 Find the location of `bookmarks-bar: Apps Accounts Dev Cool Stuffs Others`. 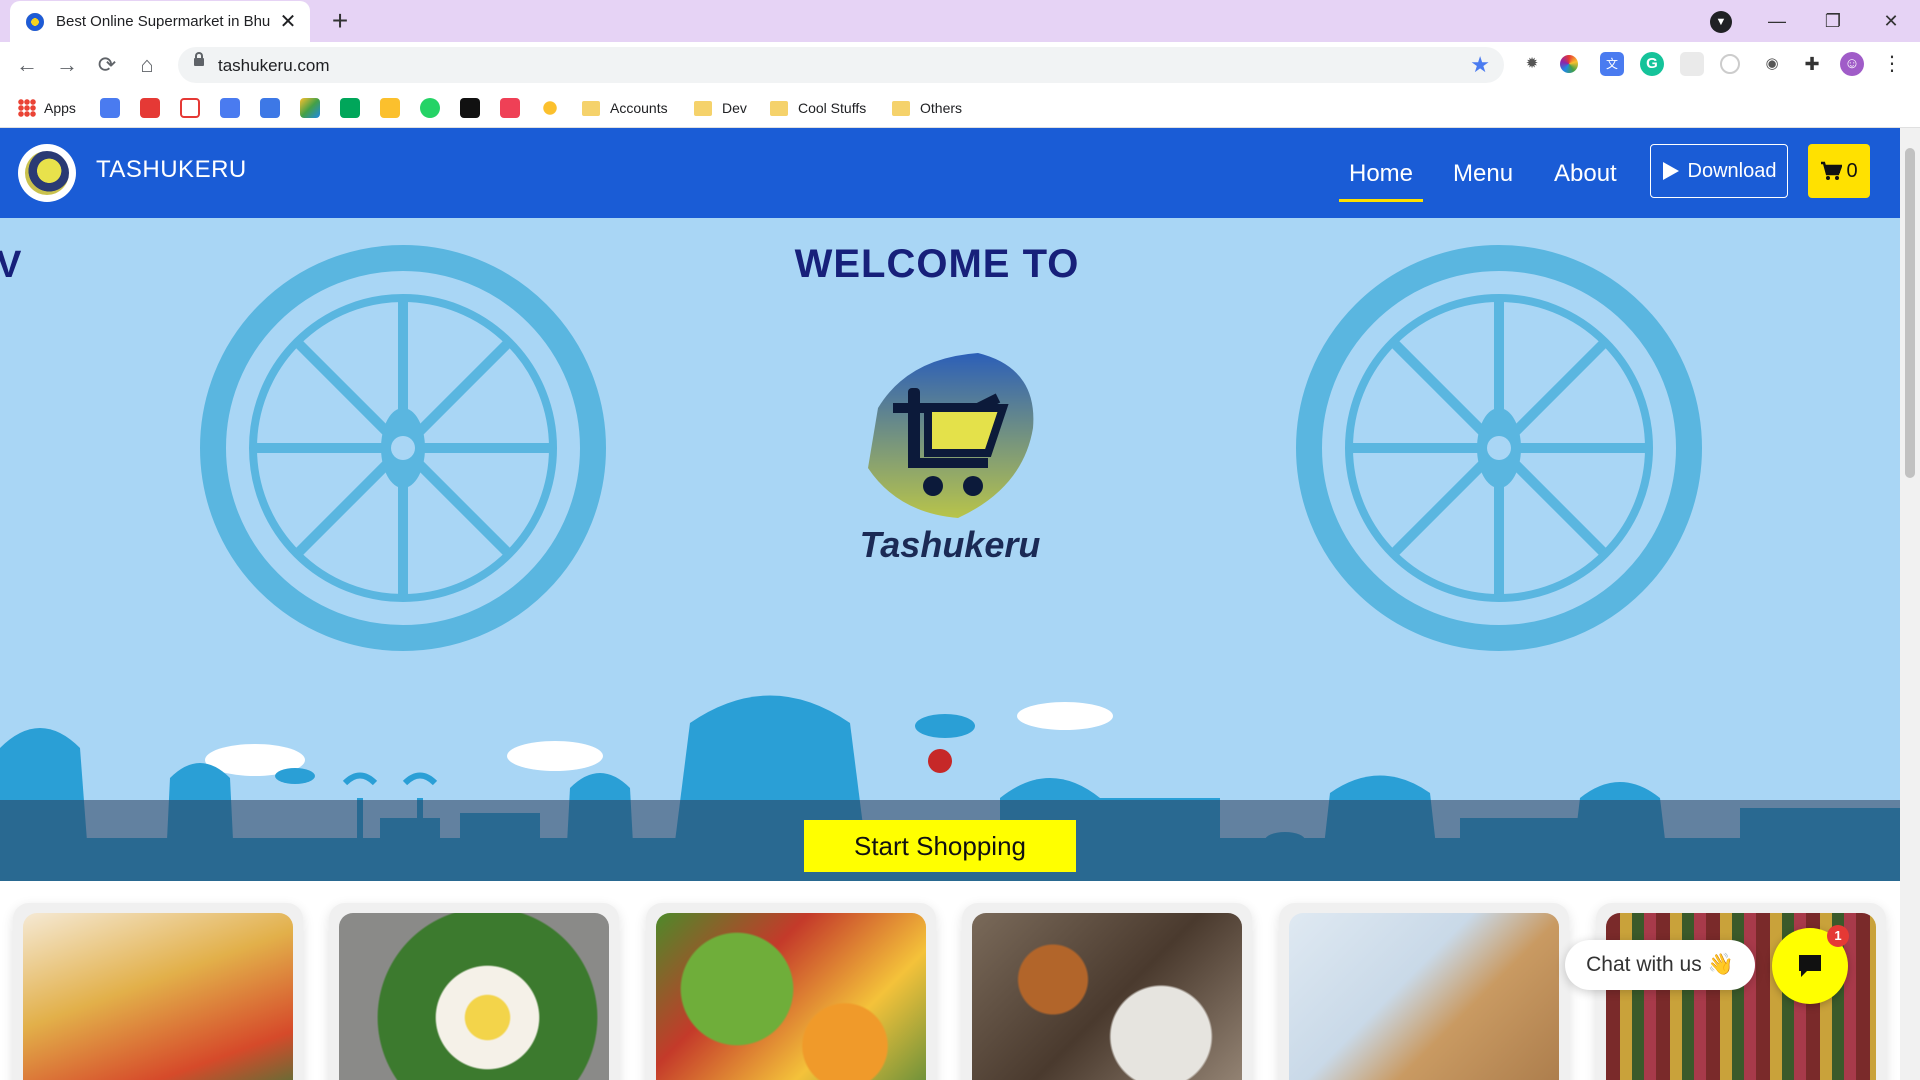

bookmarks-bar: Apps Accounts Dev Cool Stuffs Others is located at coordinates (960, 108).